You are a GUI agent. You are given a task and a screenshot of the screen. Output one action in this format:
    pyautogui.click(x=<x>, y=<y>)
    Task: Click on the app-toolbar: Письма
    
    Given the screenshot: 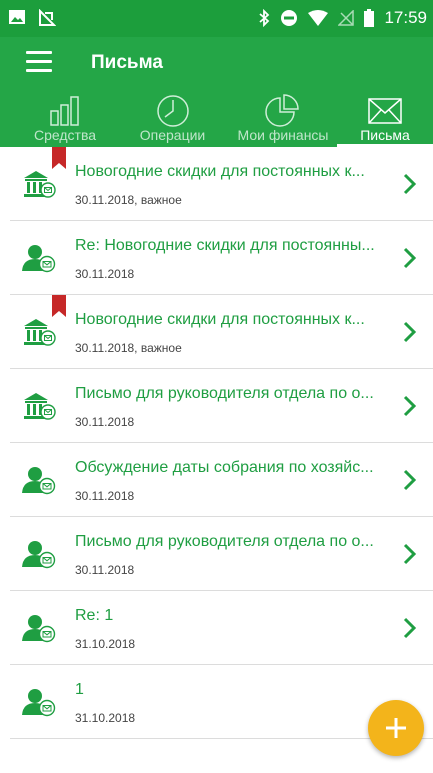 What is the action you would take?
    pyautogui.click(x=216, y=63)
    